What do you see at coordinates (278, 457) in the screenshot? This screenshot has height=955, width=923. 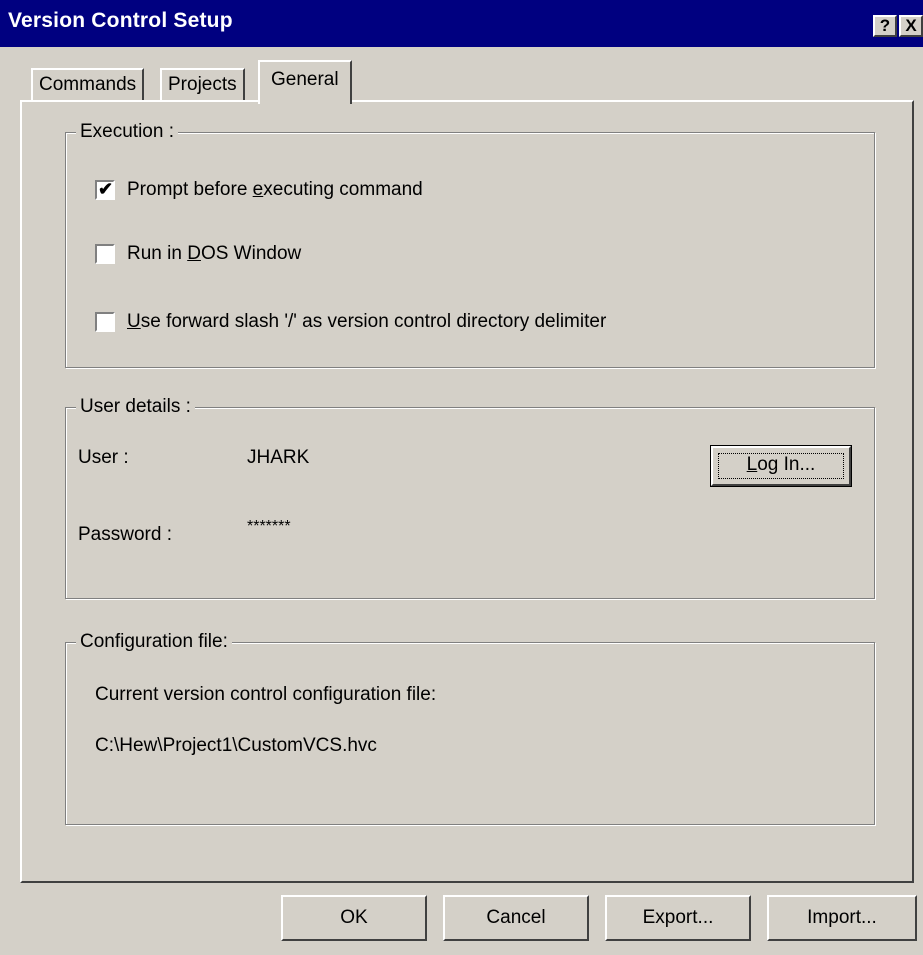 I see `user-value: JHARK` at bounding box center [278, 457].